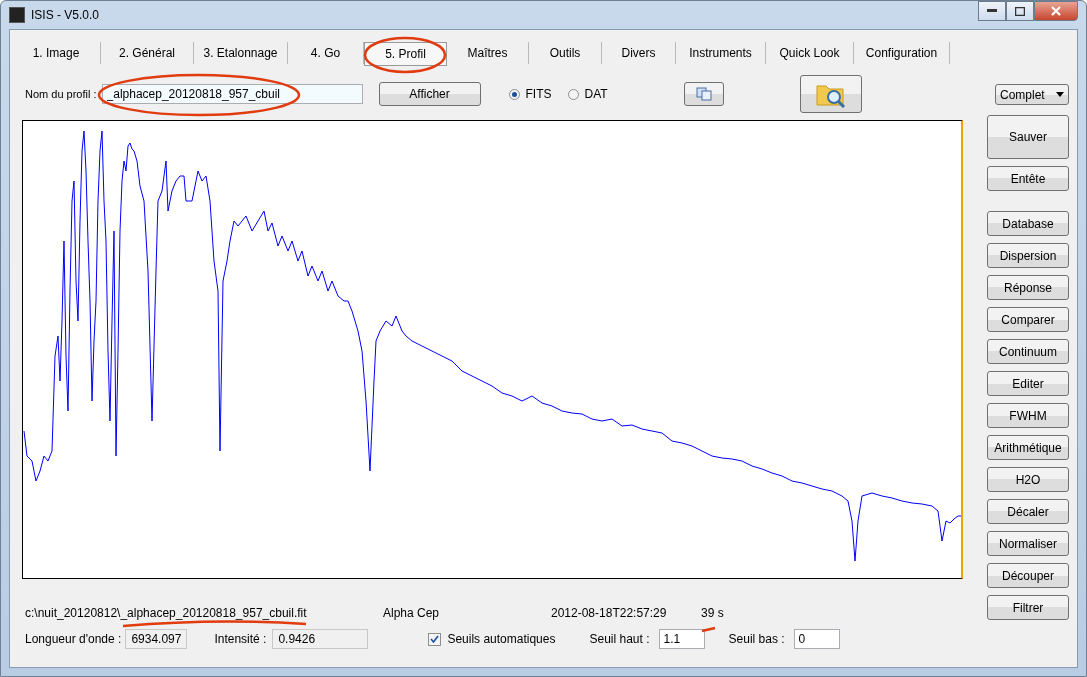 Image resolution: width=1087 pixels, height=677 pixels. I want to click on copy-icon, so click(703, 94).